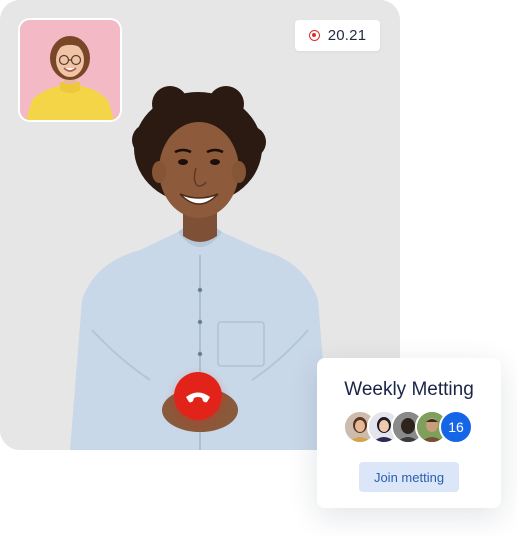 The image size is (517, 536). I want to click on phone-hangup-icon, so click(198, 397).